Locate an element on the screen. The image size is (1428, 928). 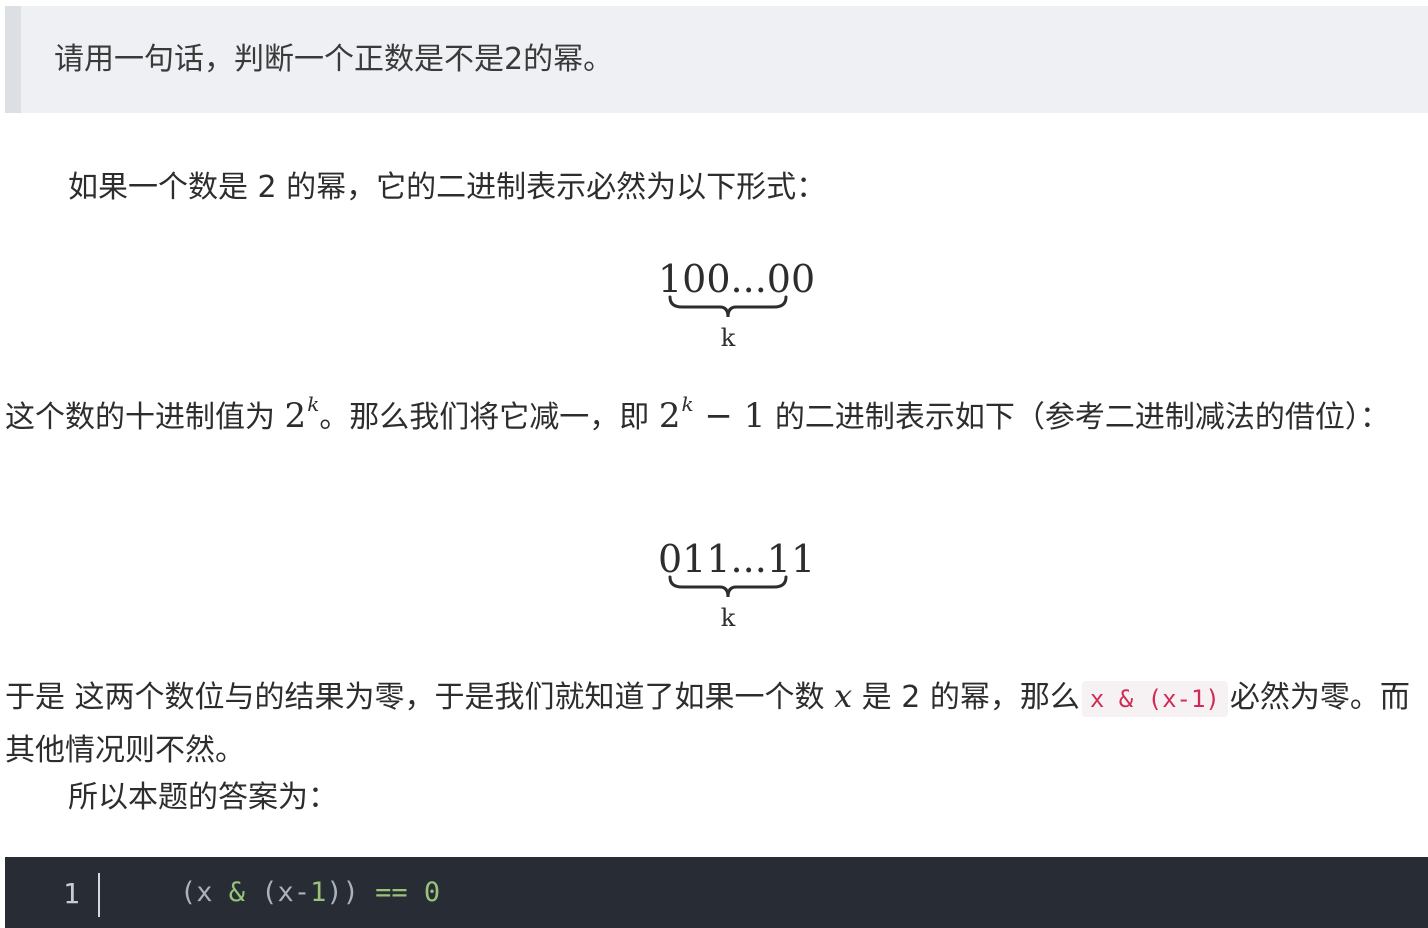
code-token-amp: & is located at coordinates (237, 892).